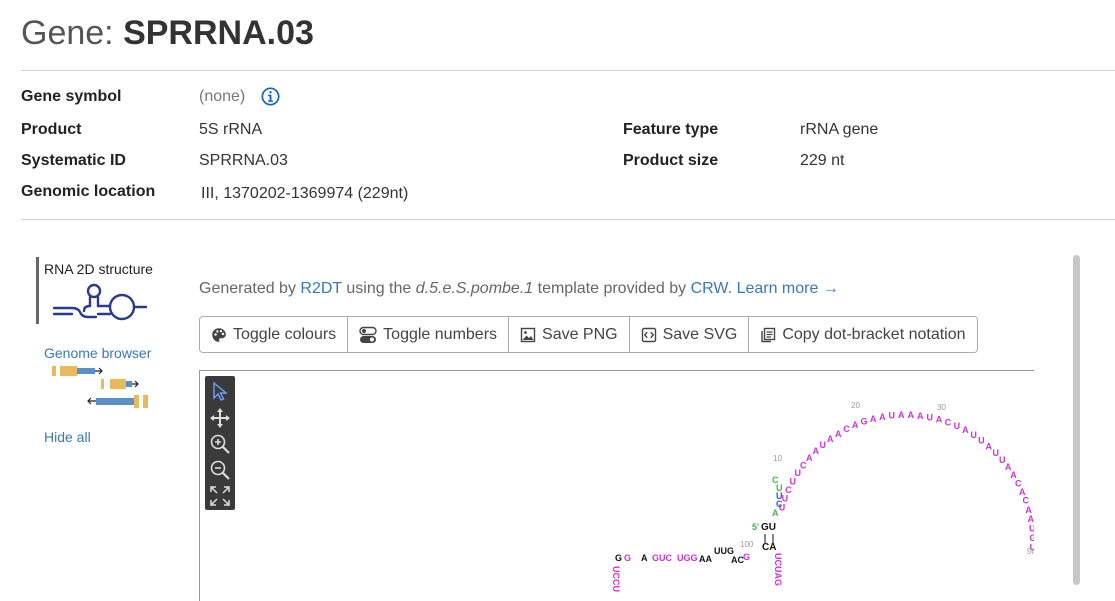  What do you see at coordinates (687, 558) in the screenshot?
I see `left-base-5: UGG` at bounding box center [687, 558].